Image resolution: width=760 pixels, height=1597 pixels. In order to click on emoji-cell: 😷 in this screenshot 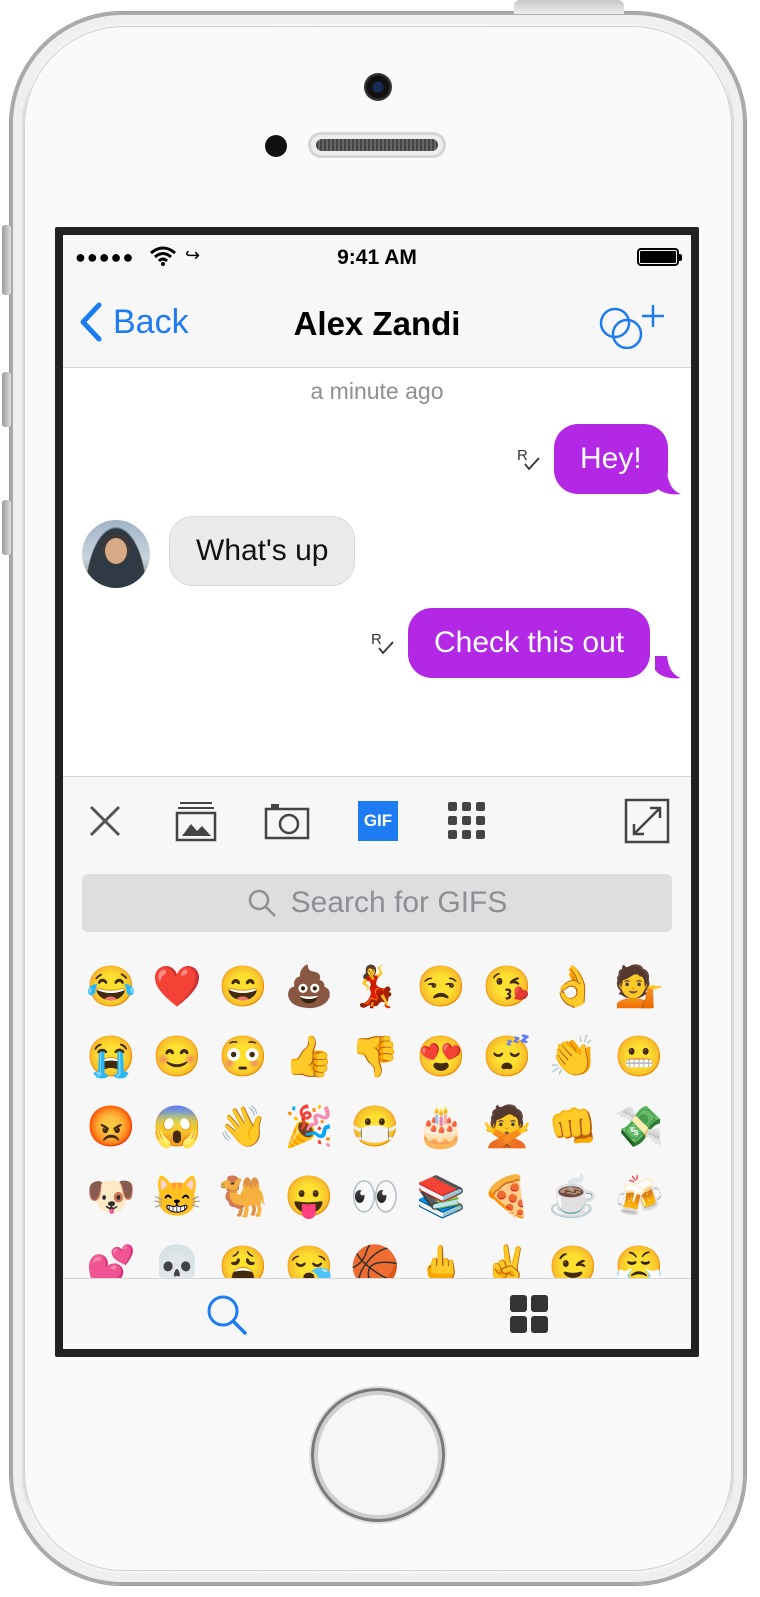, I will do `click(375, 1127)`.